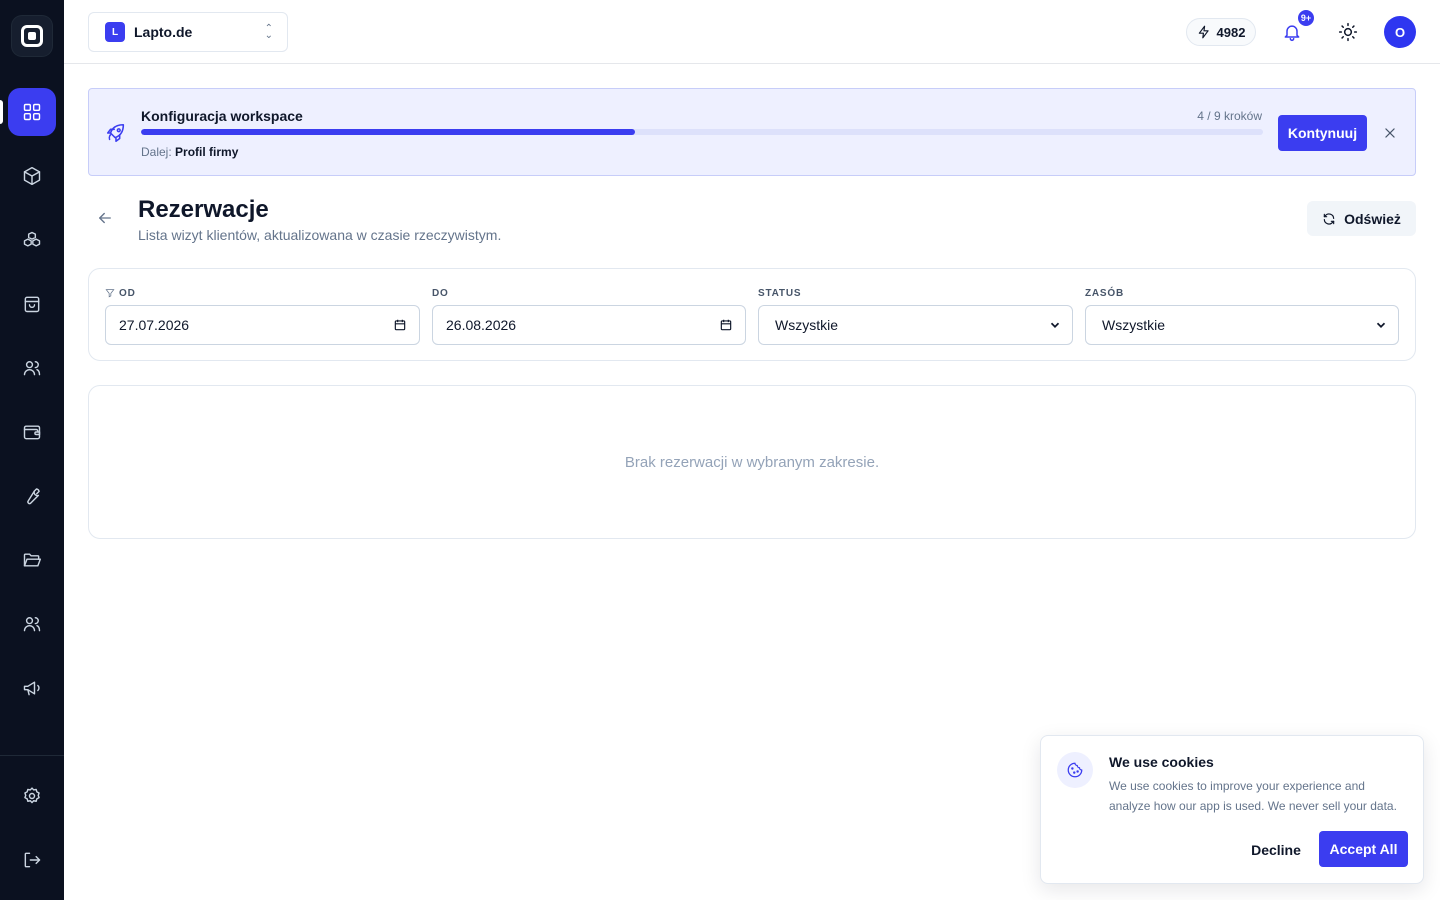 The image size is (1440, 900). I want to click on shopping-bag-icon, so click(32, 304).